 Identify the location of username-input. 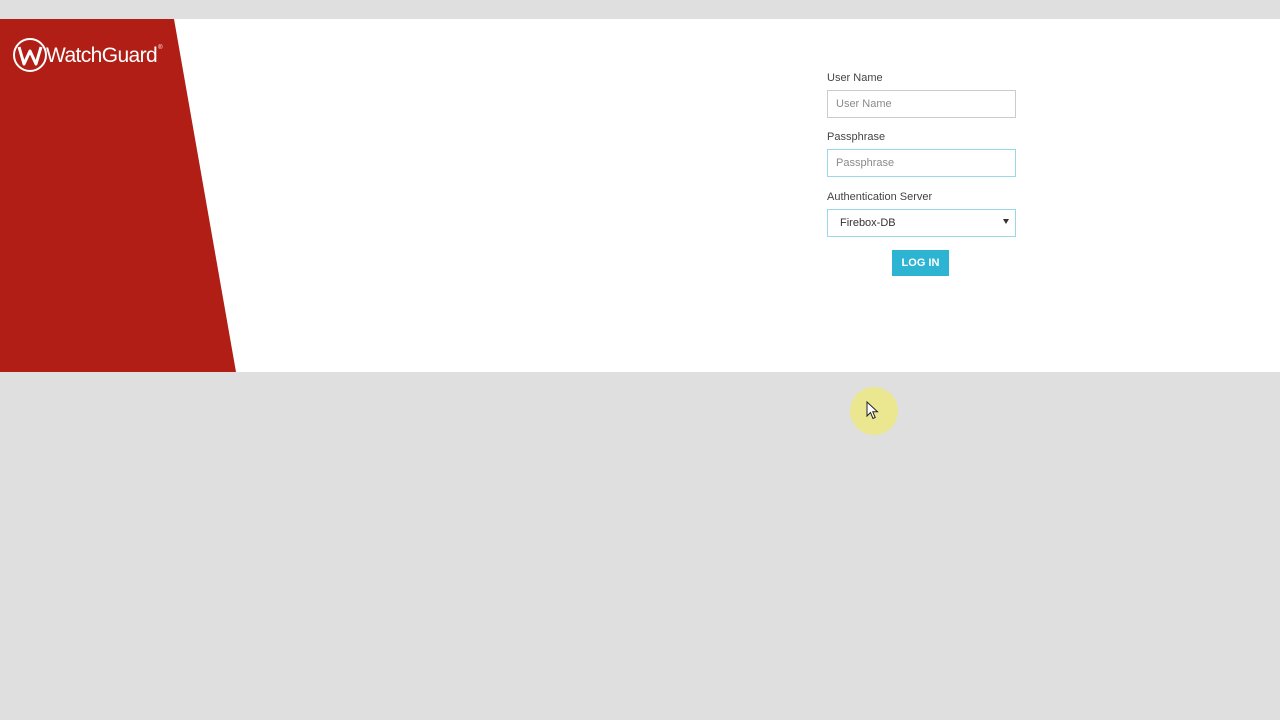
(921, 104).